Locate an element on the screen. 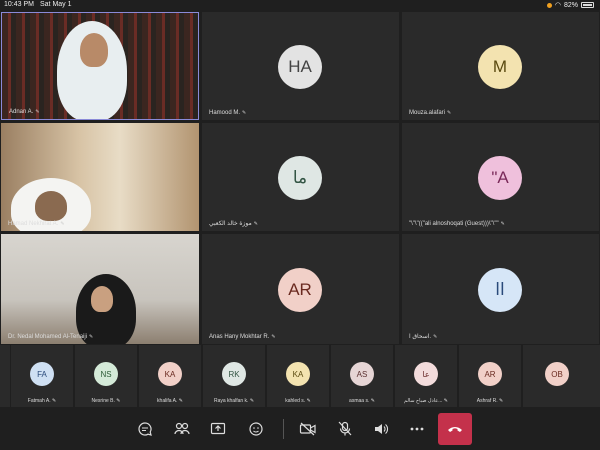 This screenshot has width=600, height=450. avatar-initials: AR is located at coordinates (490, 374).